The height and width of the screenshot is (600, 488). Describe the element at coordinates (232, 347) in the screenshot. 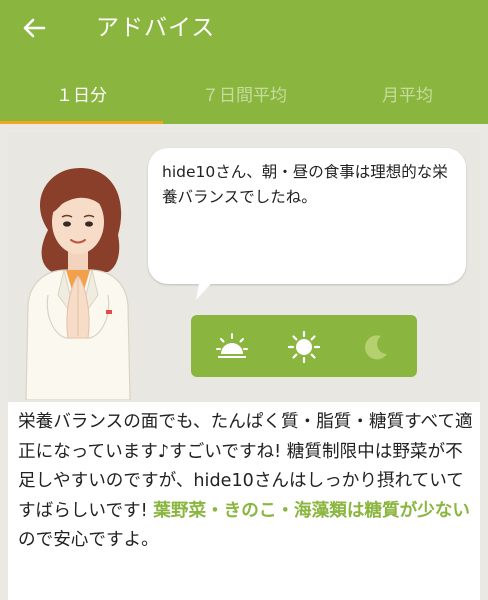

I see `sunrise-icon` at that location.